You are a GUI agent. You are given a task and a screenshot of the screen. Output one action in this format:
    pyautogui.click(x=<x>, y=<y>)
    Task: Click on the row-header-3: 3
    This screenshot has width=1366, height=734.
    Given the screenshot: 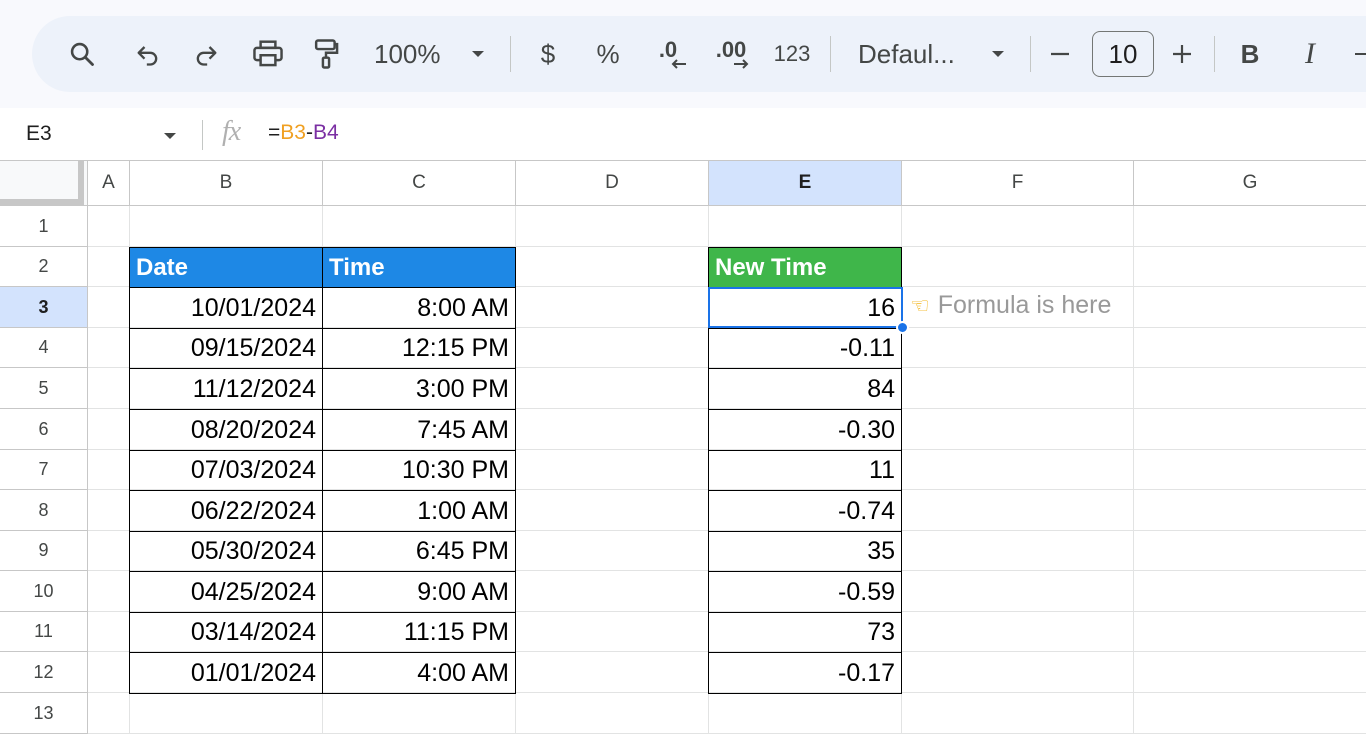 What is the action you would take?
    pyautogui.click(x=44, y=307)
    